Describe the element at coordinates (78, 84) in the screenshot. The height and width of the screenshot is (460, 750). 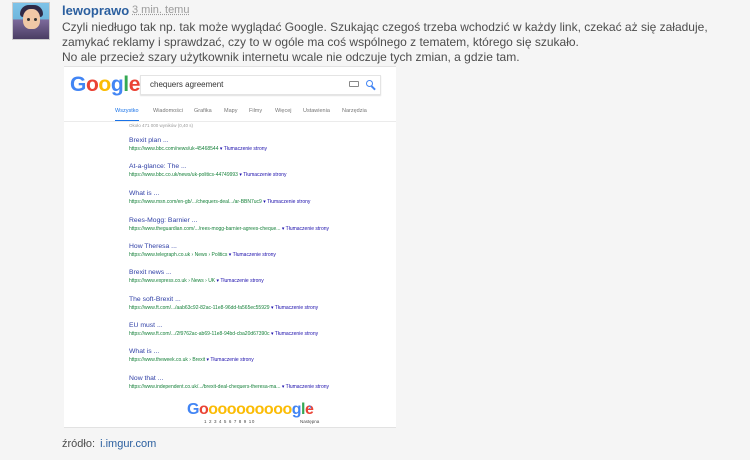
I see `google-logo-letter: G` at that location.